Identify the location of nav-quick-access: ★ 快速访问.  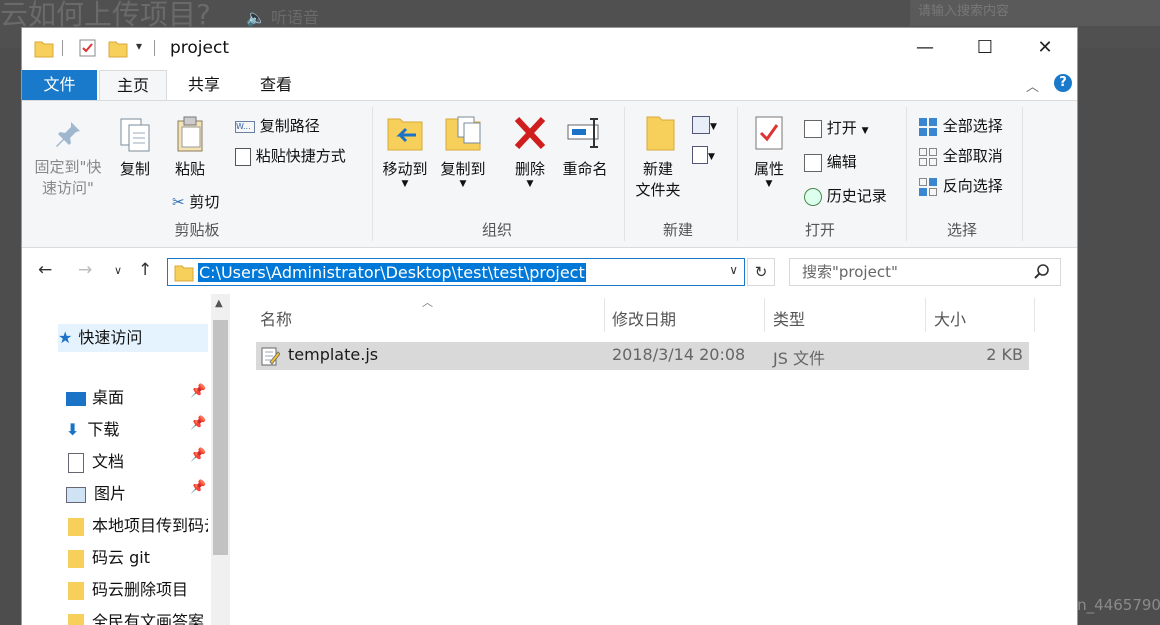
(133, 338).